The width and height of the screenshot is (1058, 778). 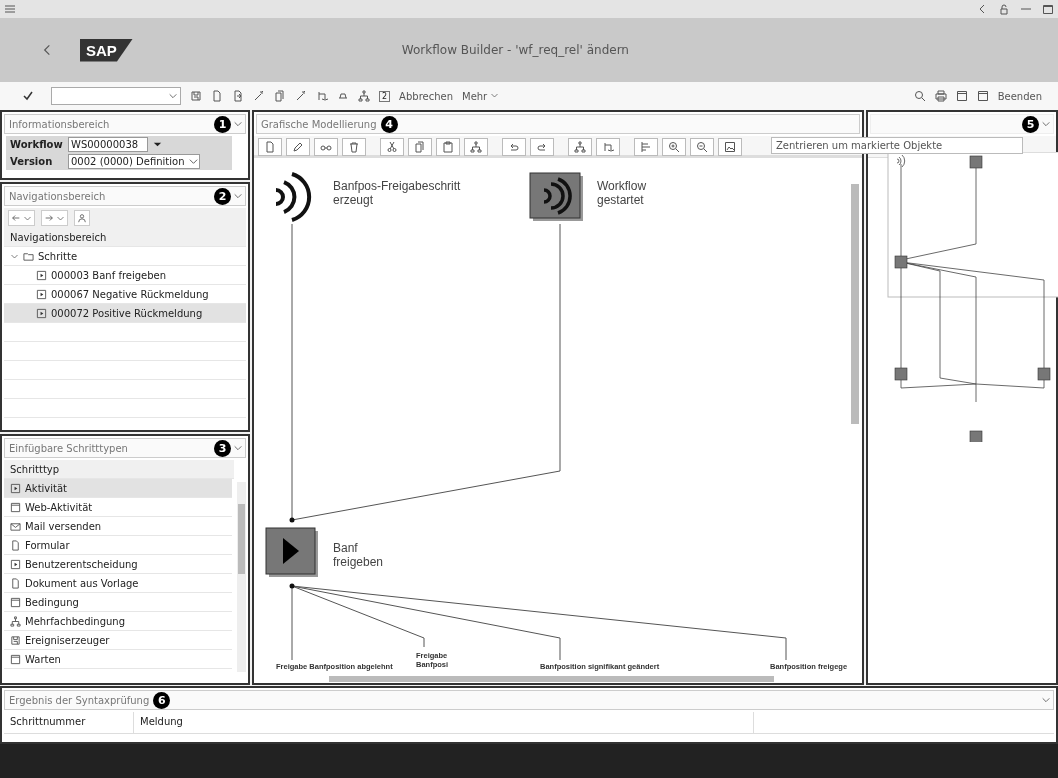 What do you see at coordinates (16, 218) in the screenshot?
I see `arrow-left-icon` at bounding box center [16, 218].